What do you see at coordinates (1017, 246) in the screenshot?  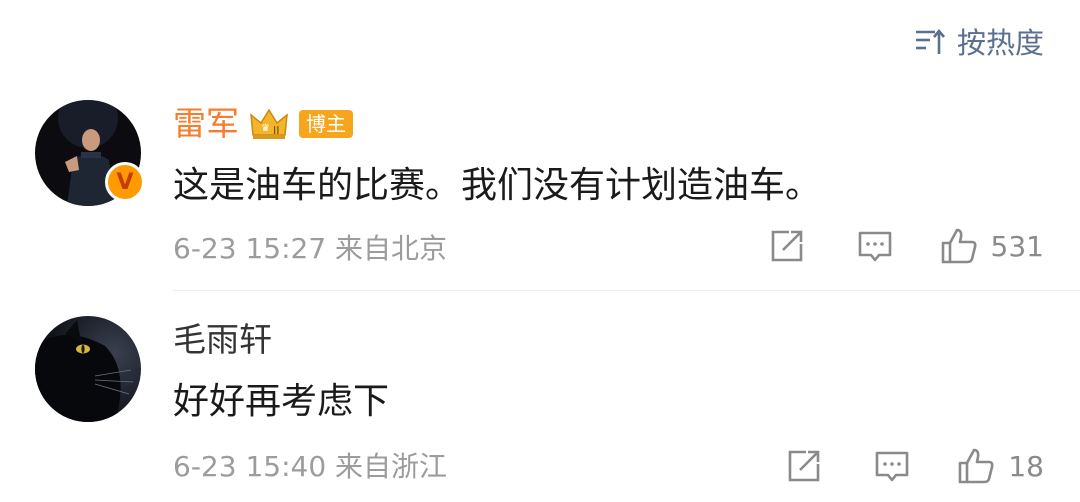 I see `like-count: 531` at bounding box center [1017, 246].